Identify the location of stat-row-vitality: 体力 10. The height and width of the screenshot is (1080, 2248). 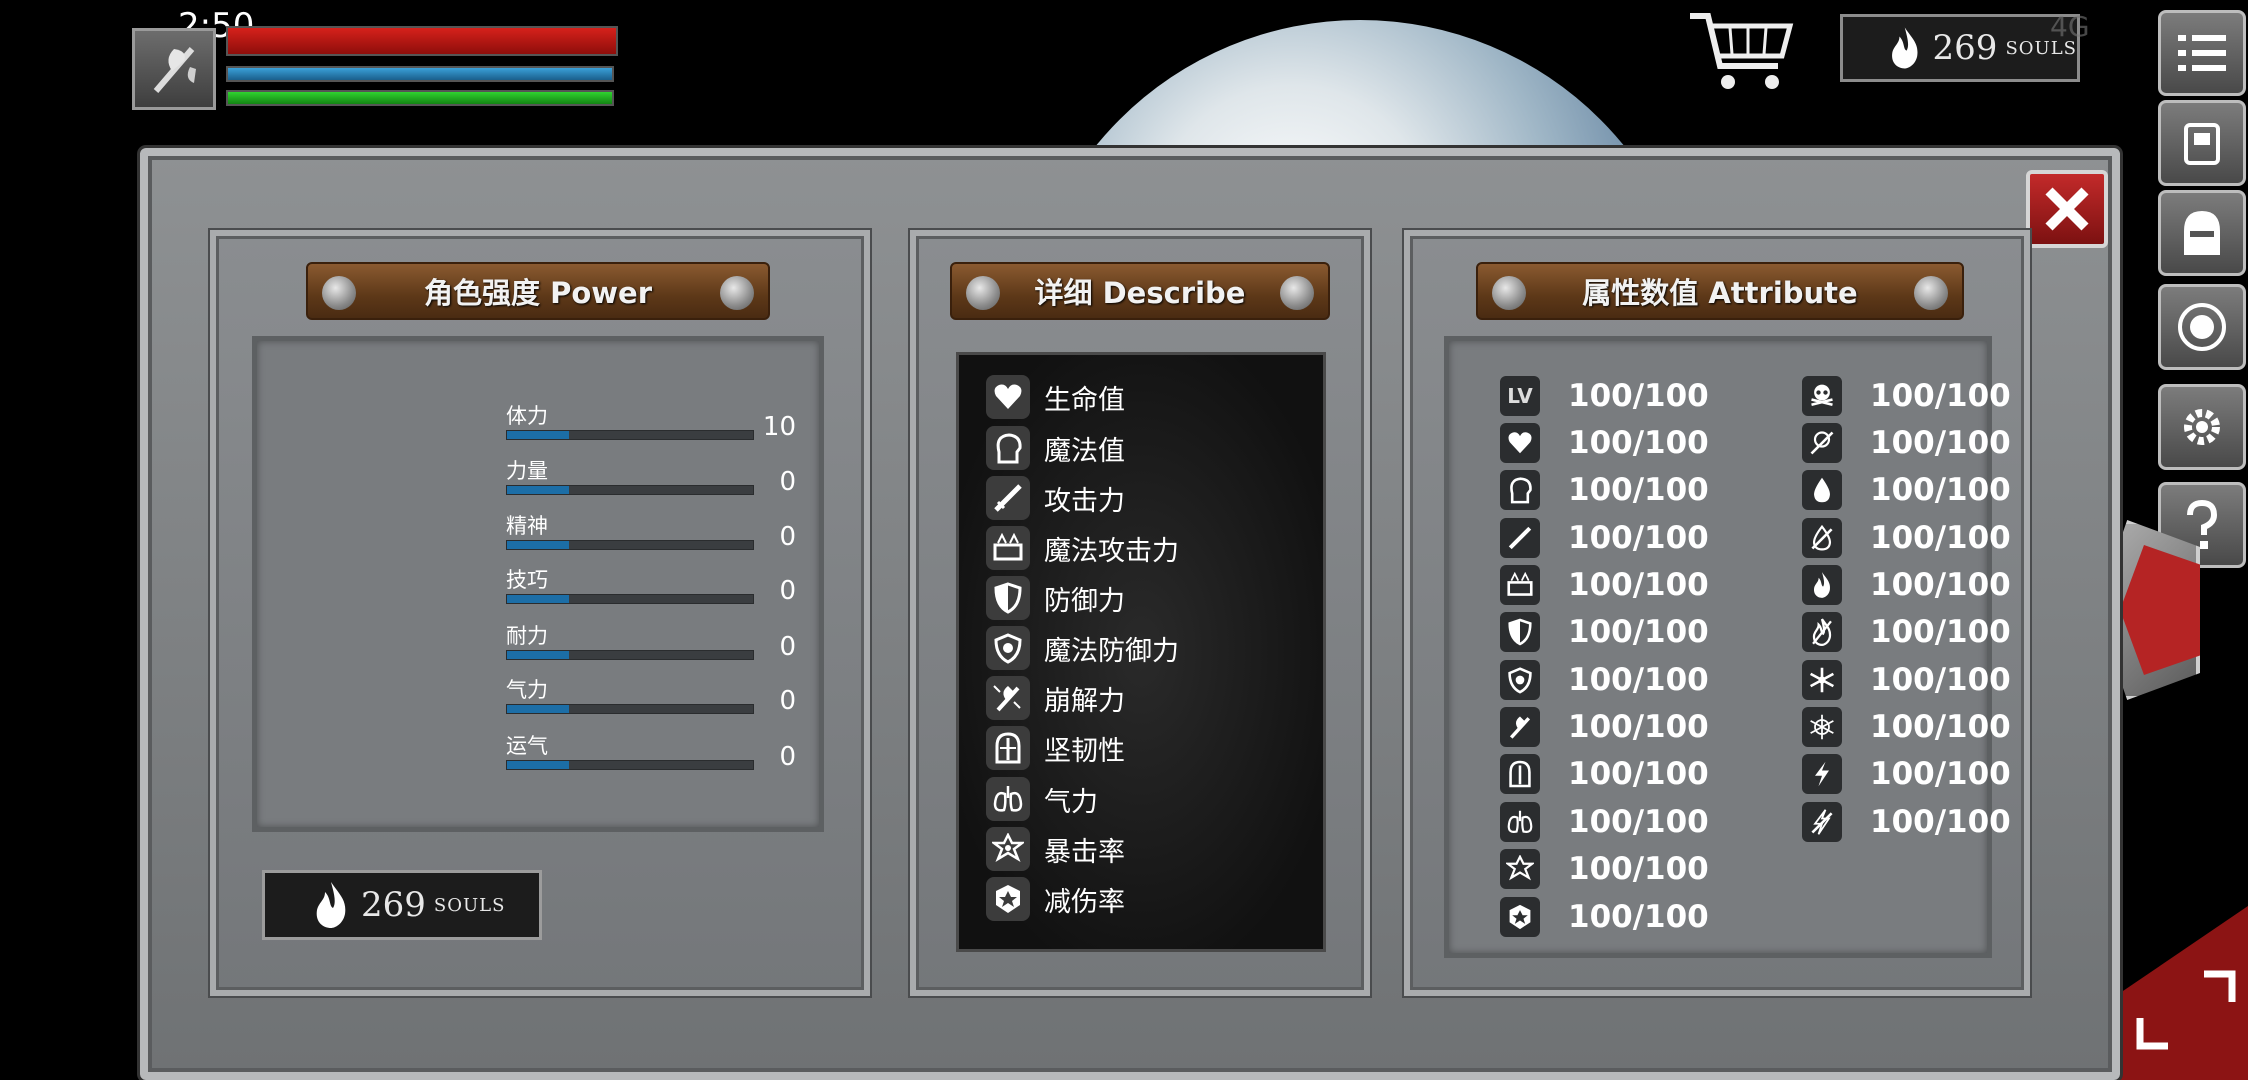
(651, 426).